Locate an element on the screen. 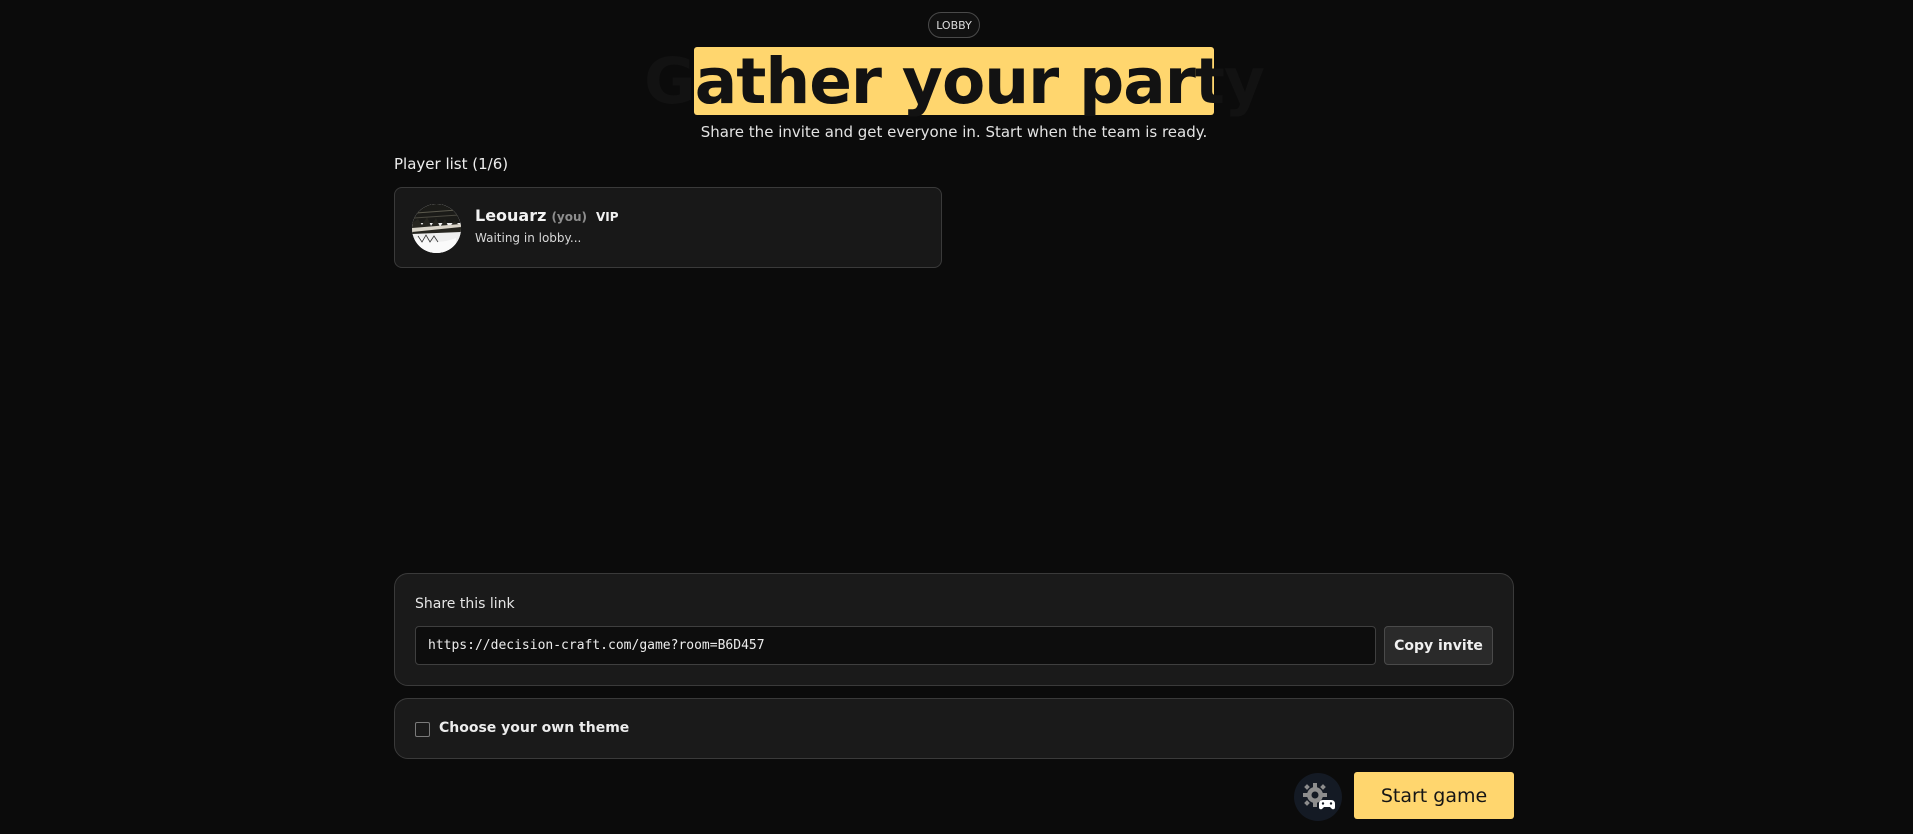  share-label: Share this link is located at coordinates (465, 604).